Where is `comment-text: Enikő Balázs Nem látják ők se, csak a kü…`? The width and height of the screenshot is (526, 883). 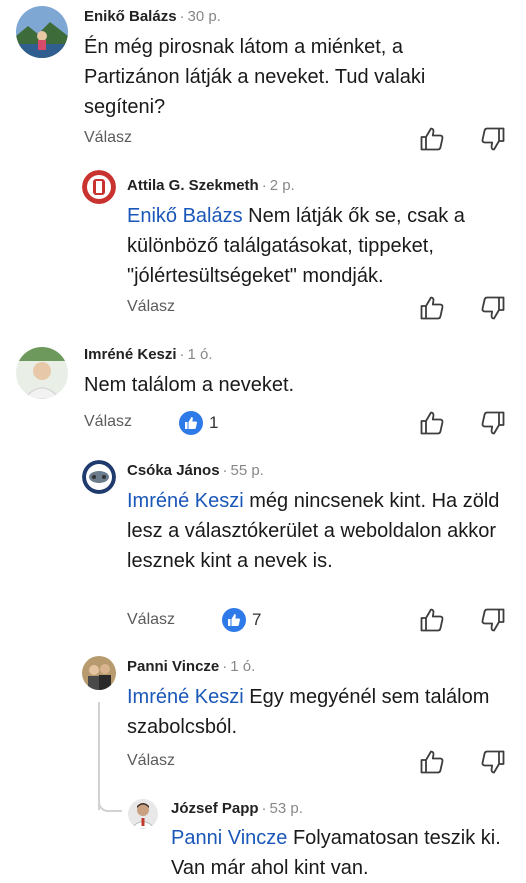 comment-text: Enikő Balázs Nem látják ők se, csak a kü… is located at coordinates (312, 246).